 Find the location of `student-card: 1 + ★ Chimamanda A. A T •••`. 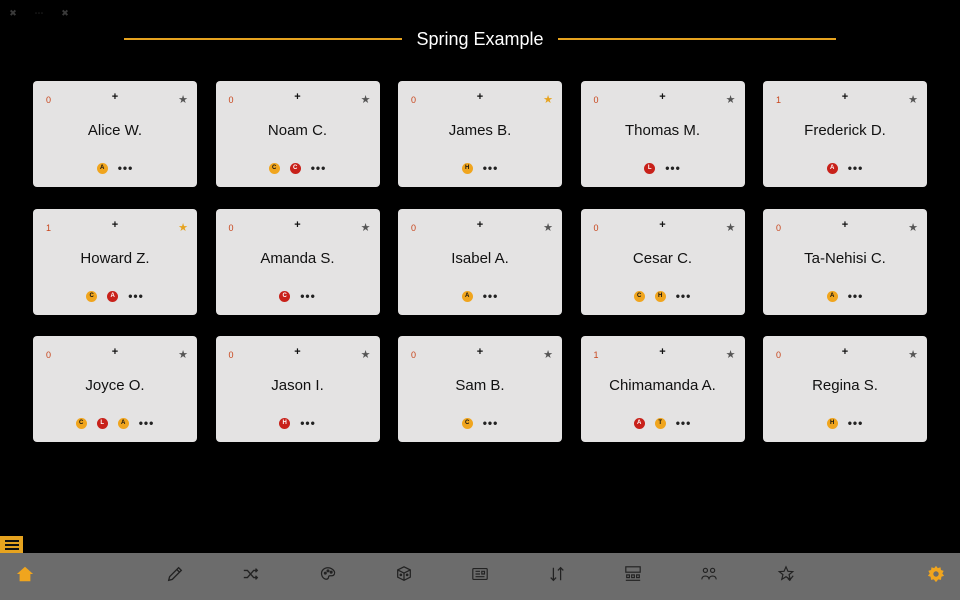

student-card: 1 + ★ Chimamanda A. A T ••• is located at coordinates (662, 389).